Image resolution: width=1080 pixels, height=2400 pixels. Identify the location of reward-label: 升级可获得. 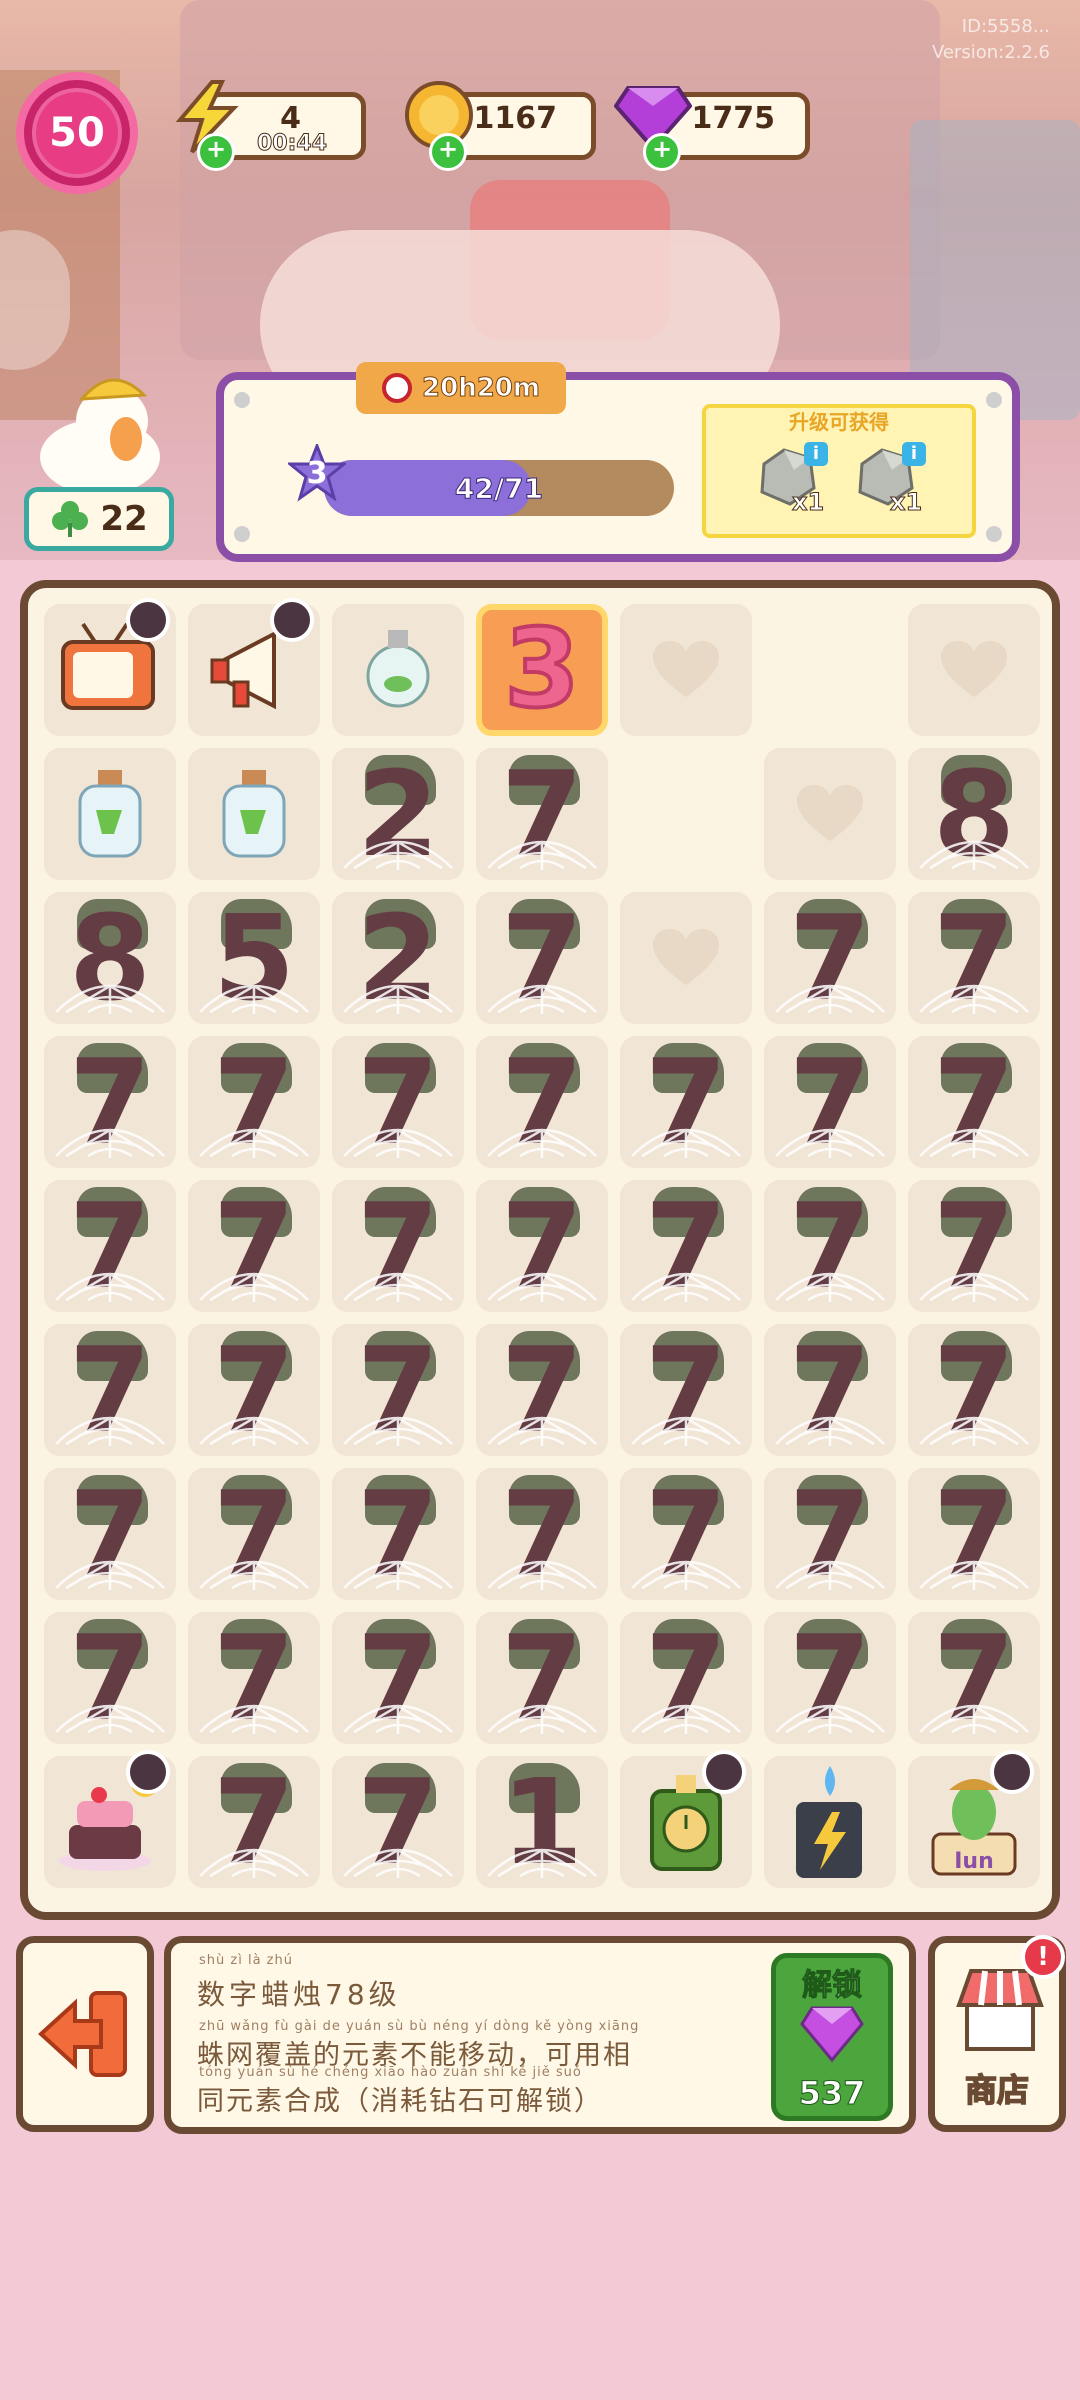
(839, 422).